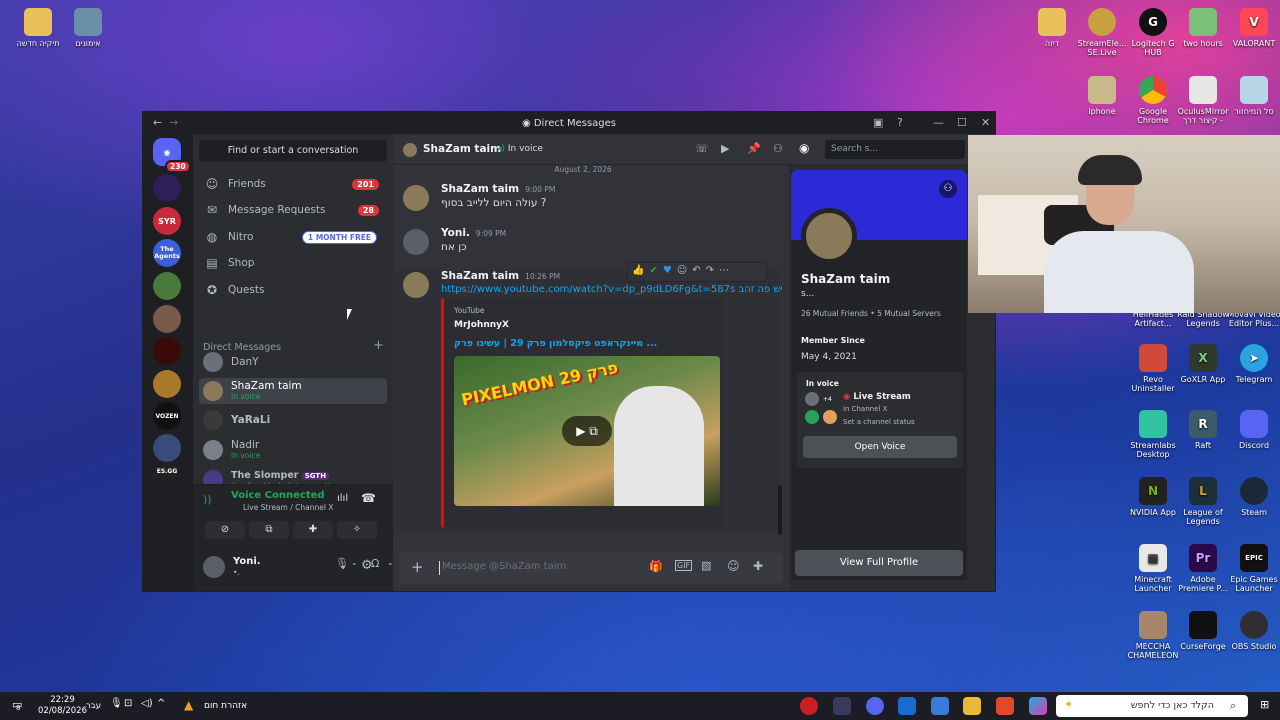 This screenshot has height=720, width=1280. I want to click on reply-icon: ↶, so click(698, 270).